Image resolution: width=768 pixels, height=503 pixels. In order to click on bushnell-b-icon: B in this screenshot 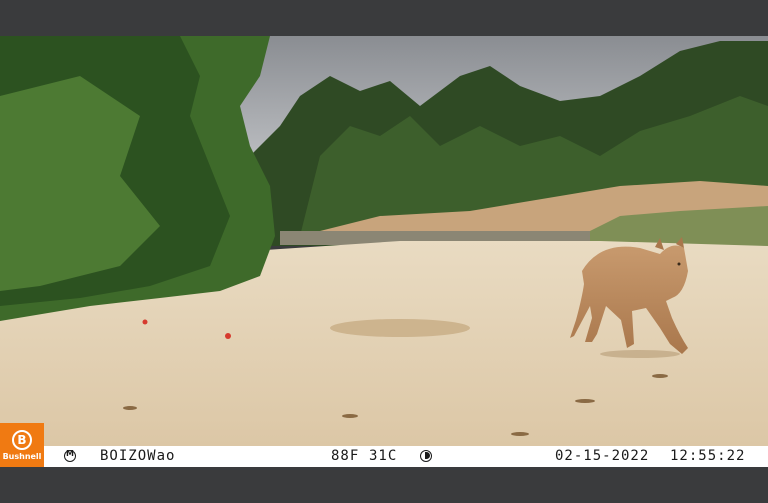, I will do `click(22, 439)`.